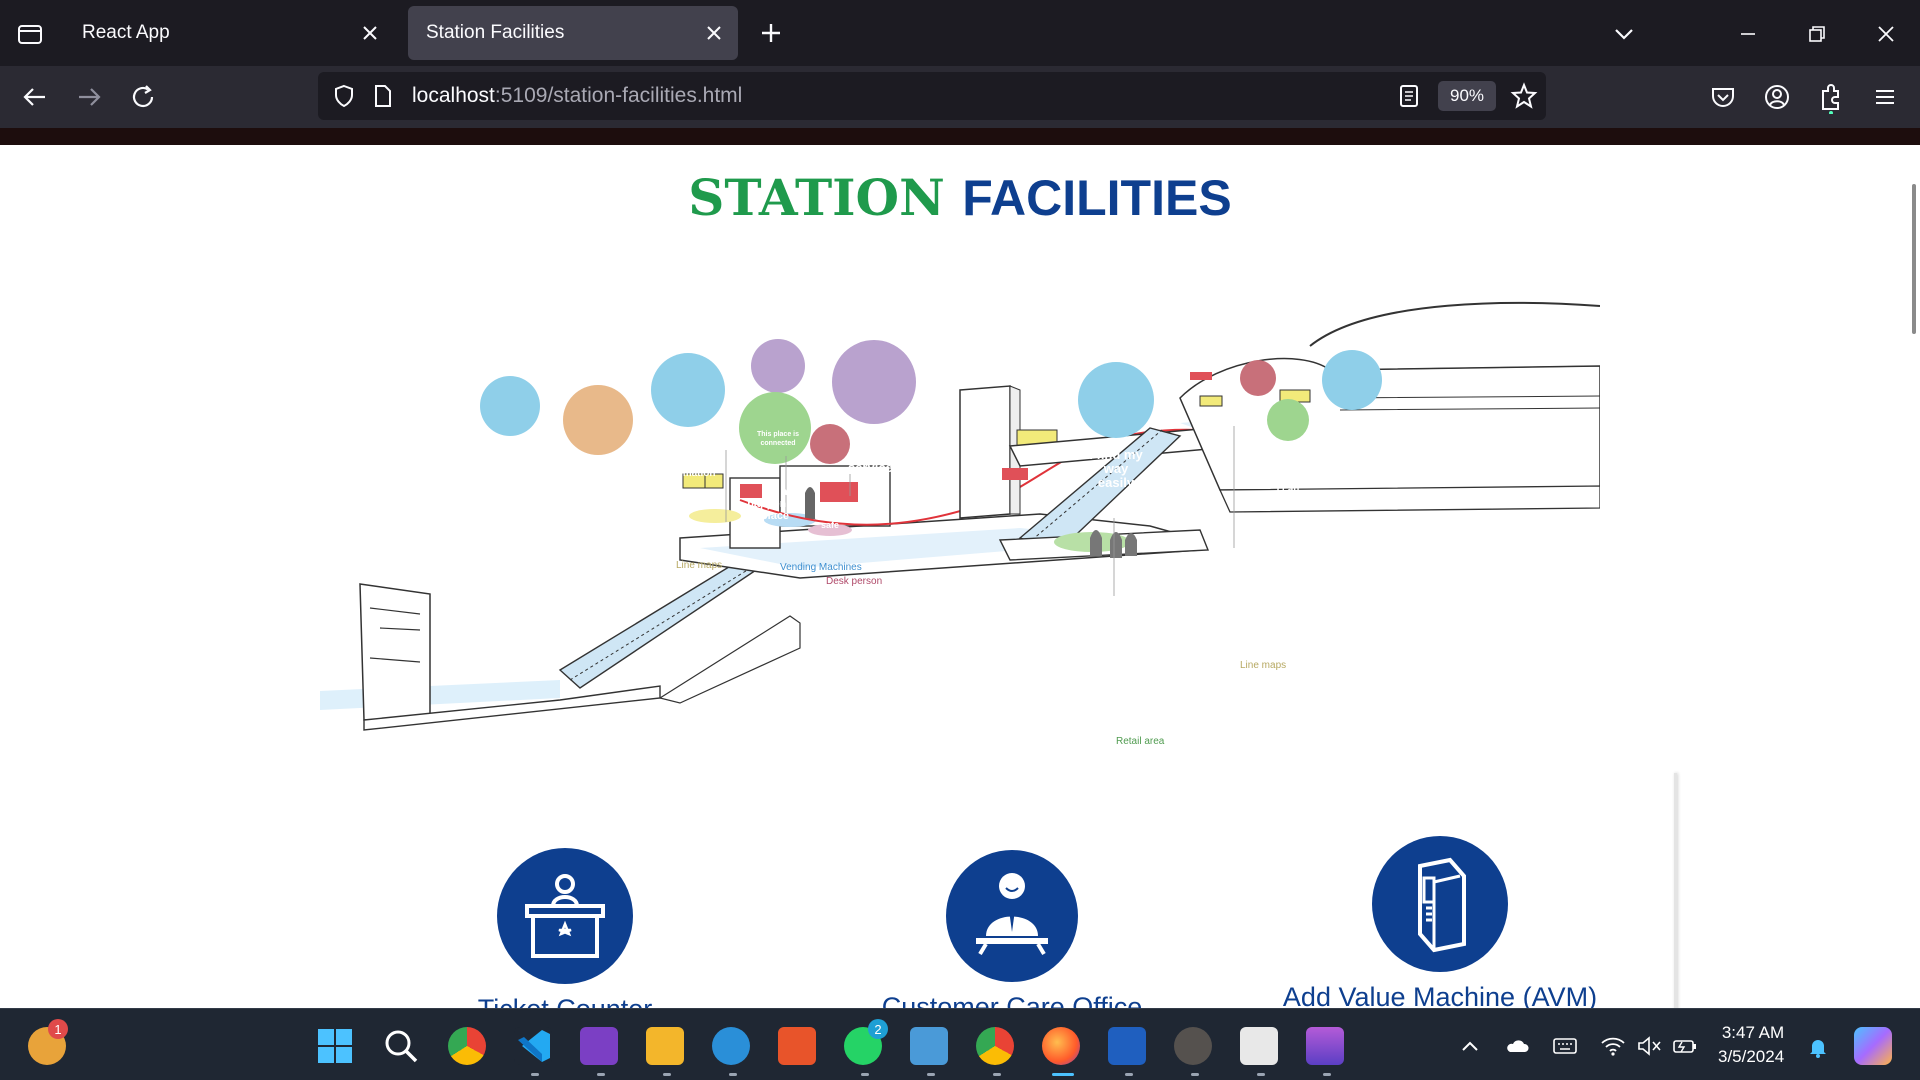  I want to click on tab-title: Station Facilities, so click(495, 32).